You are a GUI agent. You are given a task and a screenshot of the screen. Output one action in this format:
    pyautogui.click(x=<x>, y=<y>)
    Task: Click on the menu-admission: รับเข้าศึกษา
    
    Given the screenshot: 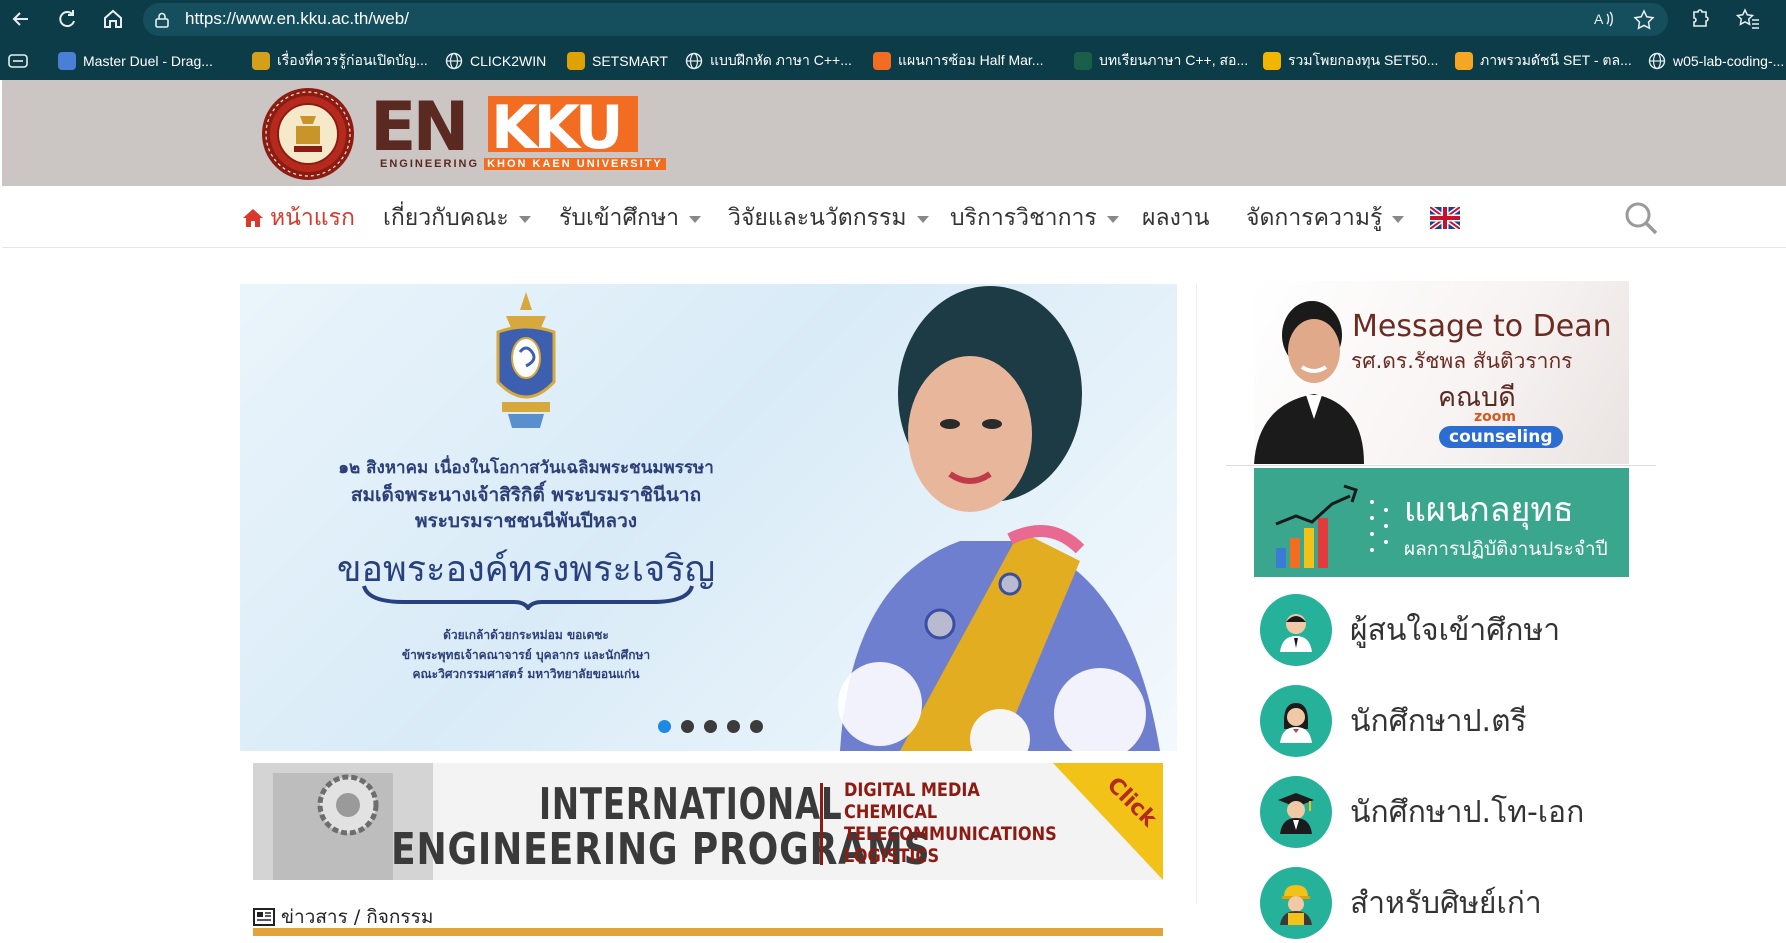 What is the action you would take?
    pyautogui.click(x=630, y=218)
    